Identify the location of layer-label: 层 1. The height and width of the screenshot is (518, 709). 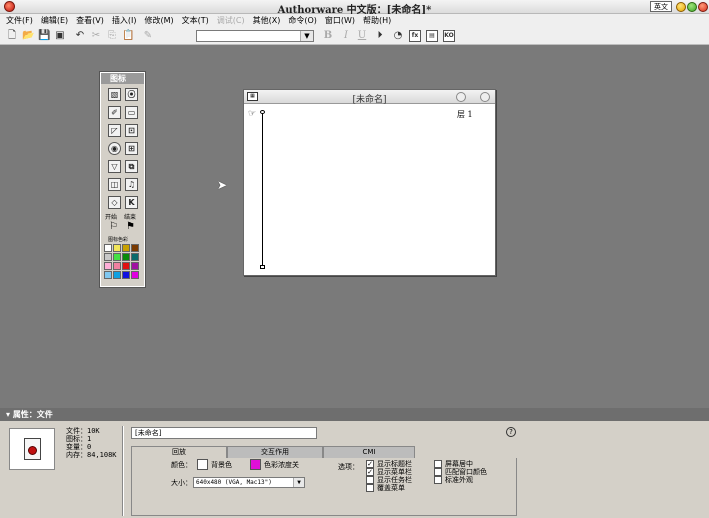
(465, 114).